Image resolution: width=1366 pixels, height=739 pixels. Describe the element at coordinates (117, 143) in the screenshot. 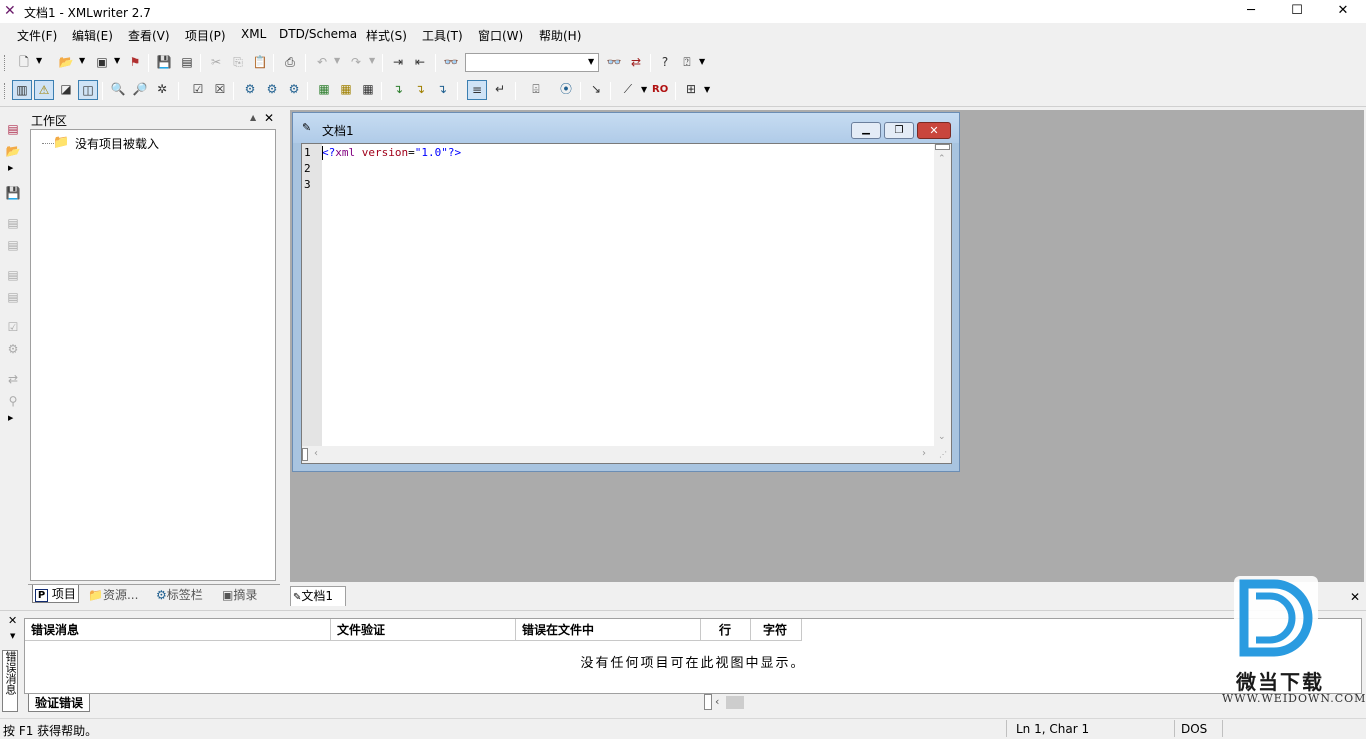

I see `tree-root-label: 没有项目被载入` at that location.